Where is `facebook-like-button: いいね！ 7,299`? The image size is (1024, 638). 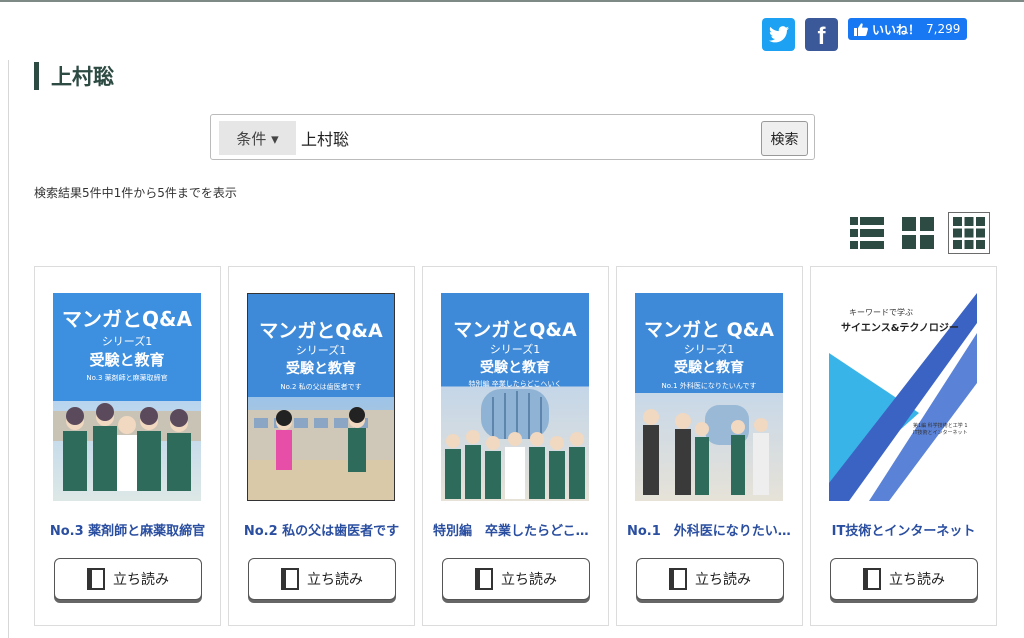 facebook-like-button: いいね！ 7,299 is located at coordinates (908, 29).